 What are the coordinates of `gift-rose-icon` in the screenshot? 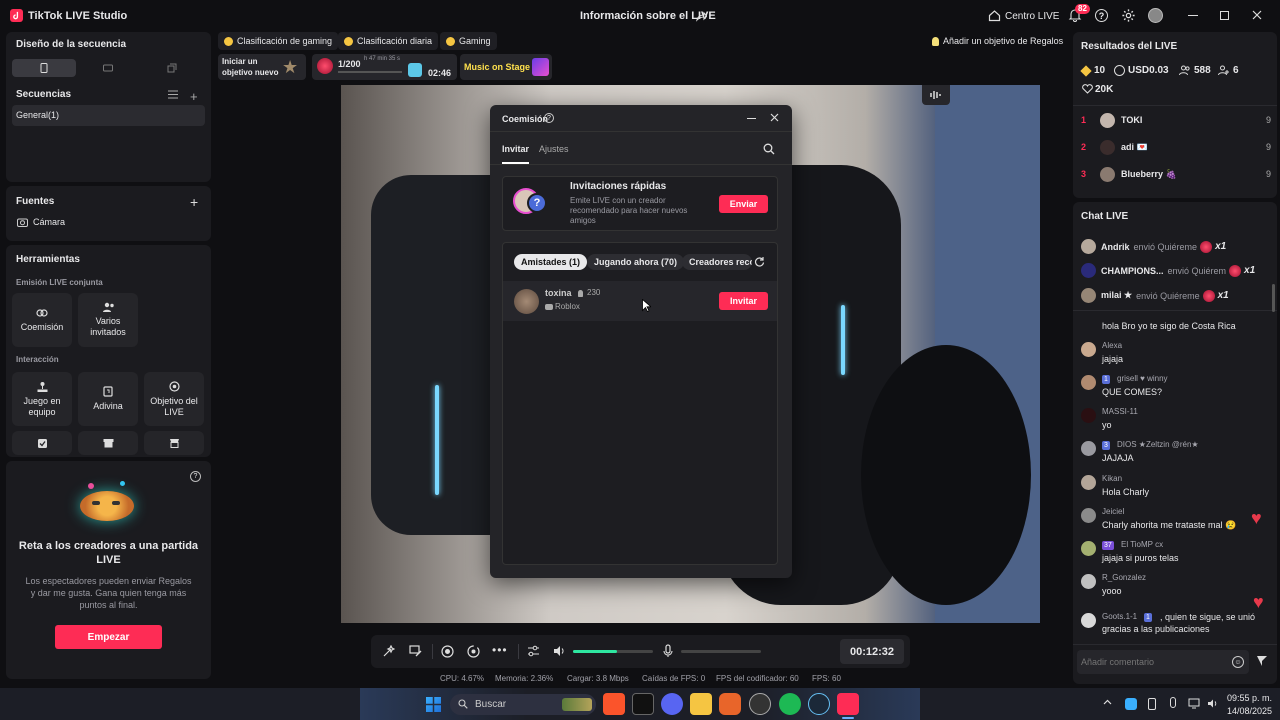 It's located at (1206, 246).